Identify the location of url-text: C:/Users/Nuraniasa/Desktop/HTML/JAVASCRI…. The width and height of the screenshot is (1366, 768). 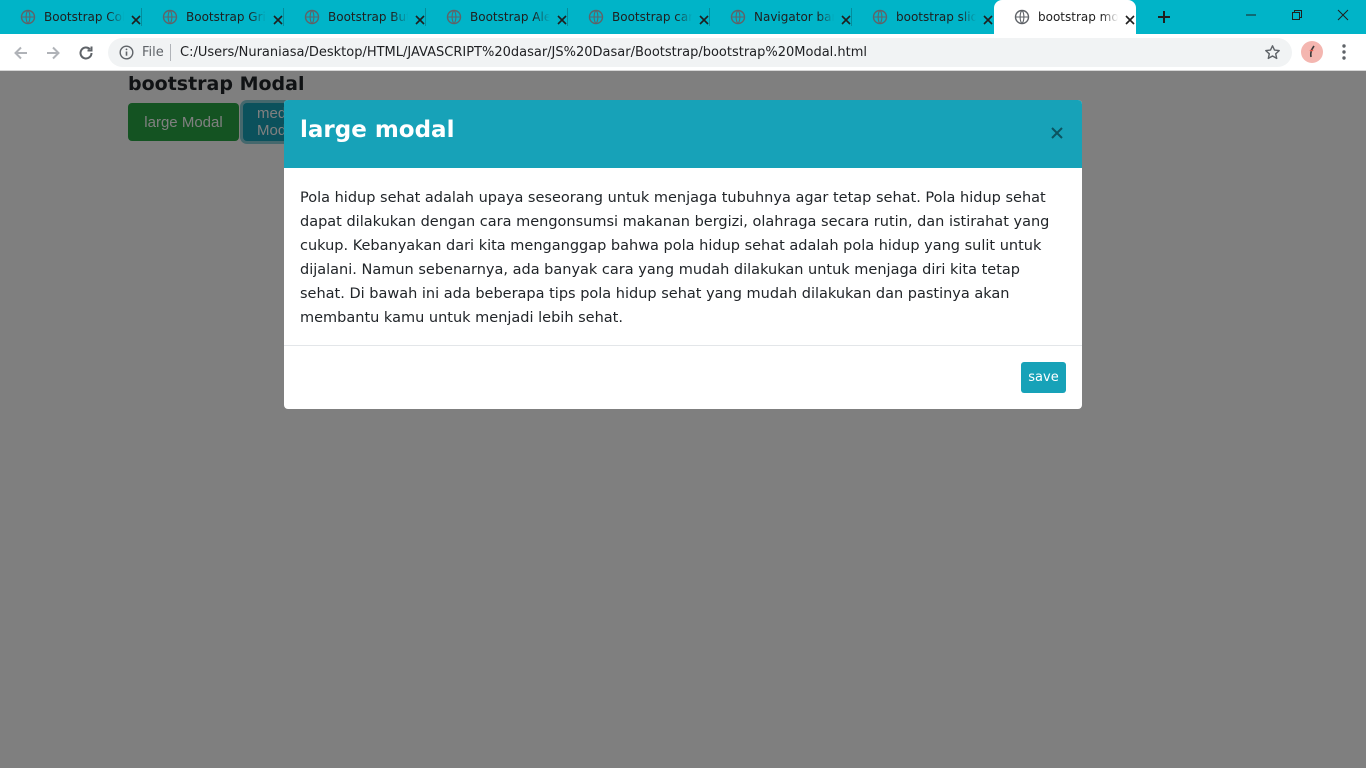
(523, 52).